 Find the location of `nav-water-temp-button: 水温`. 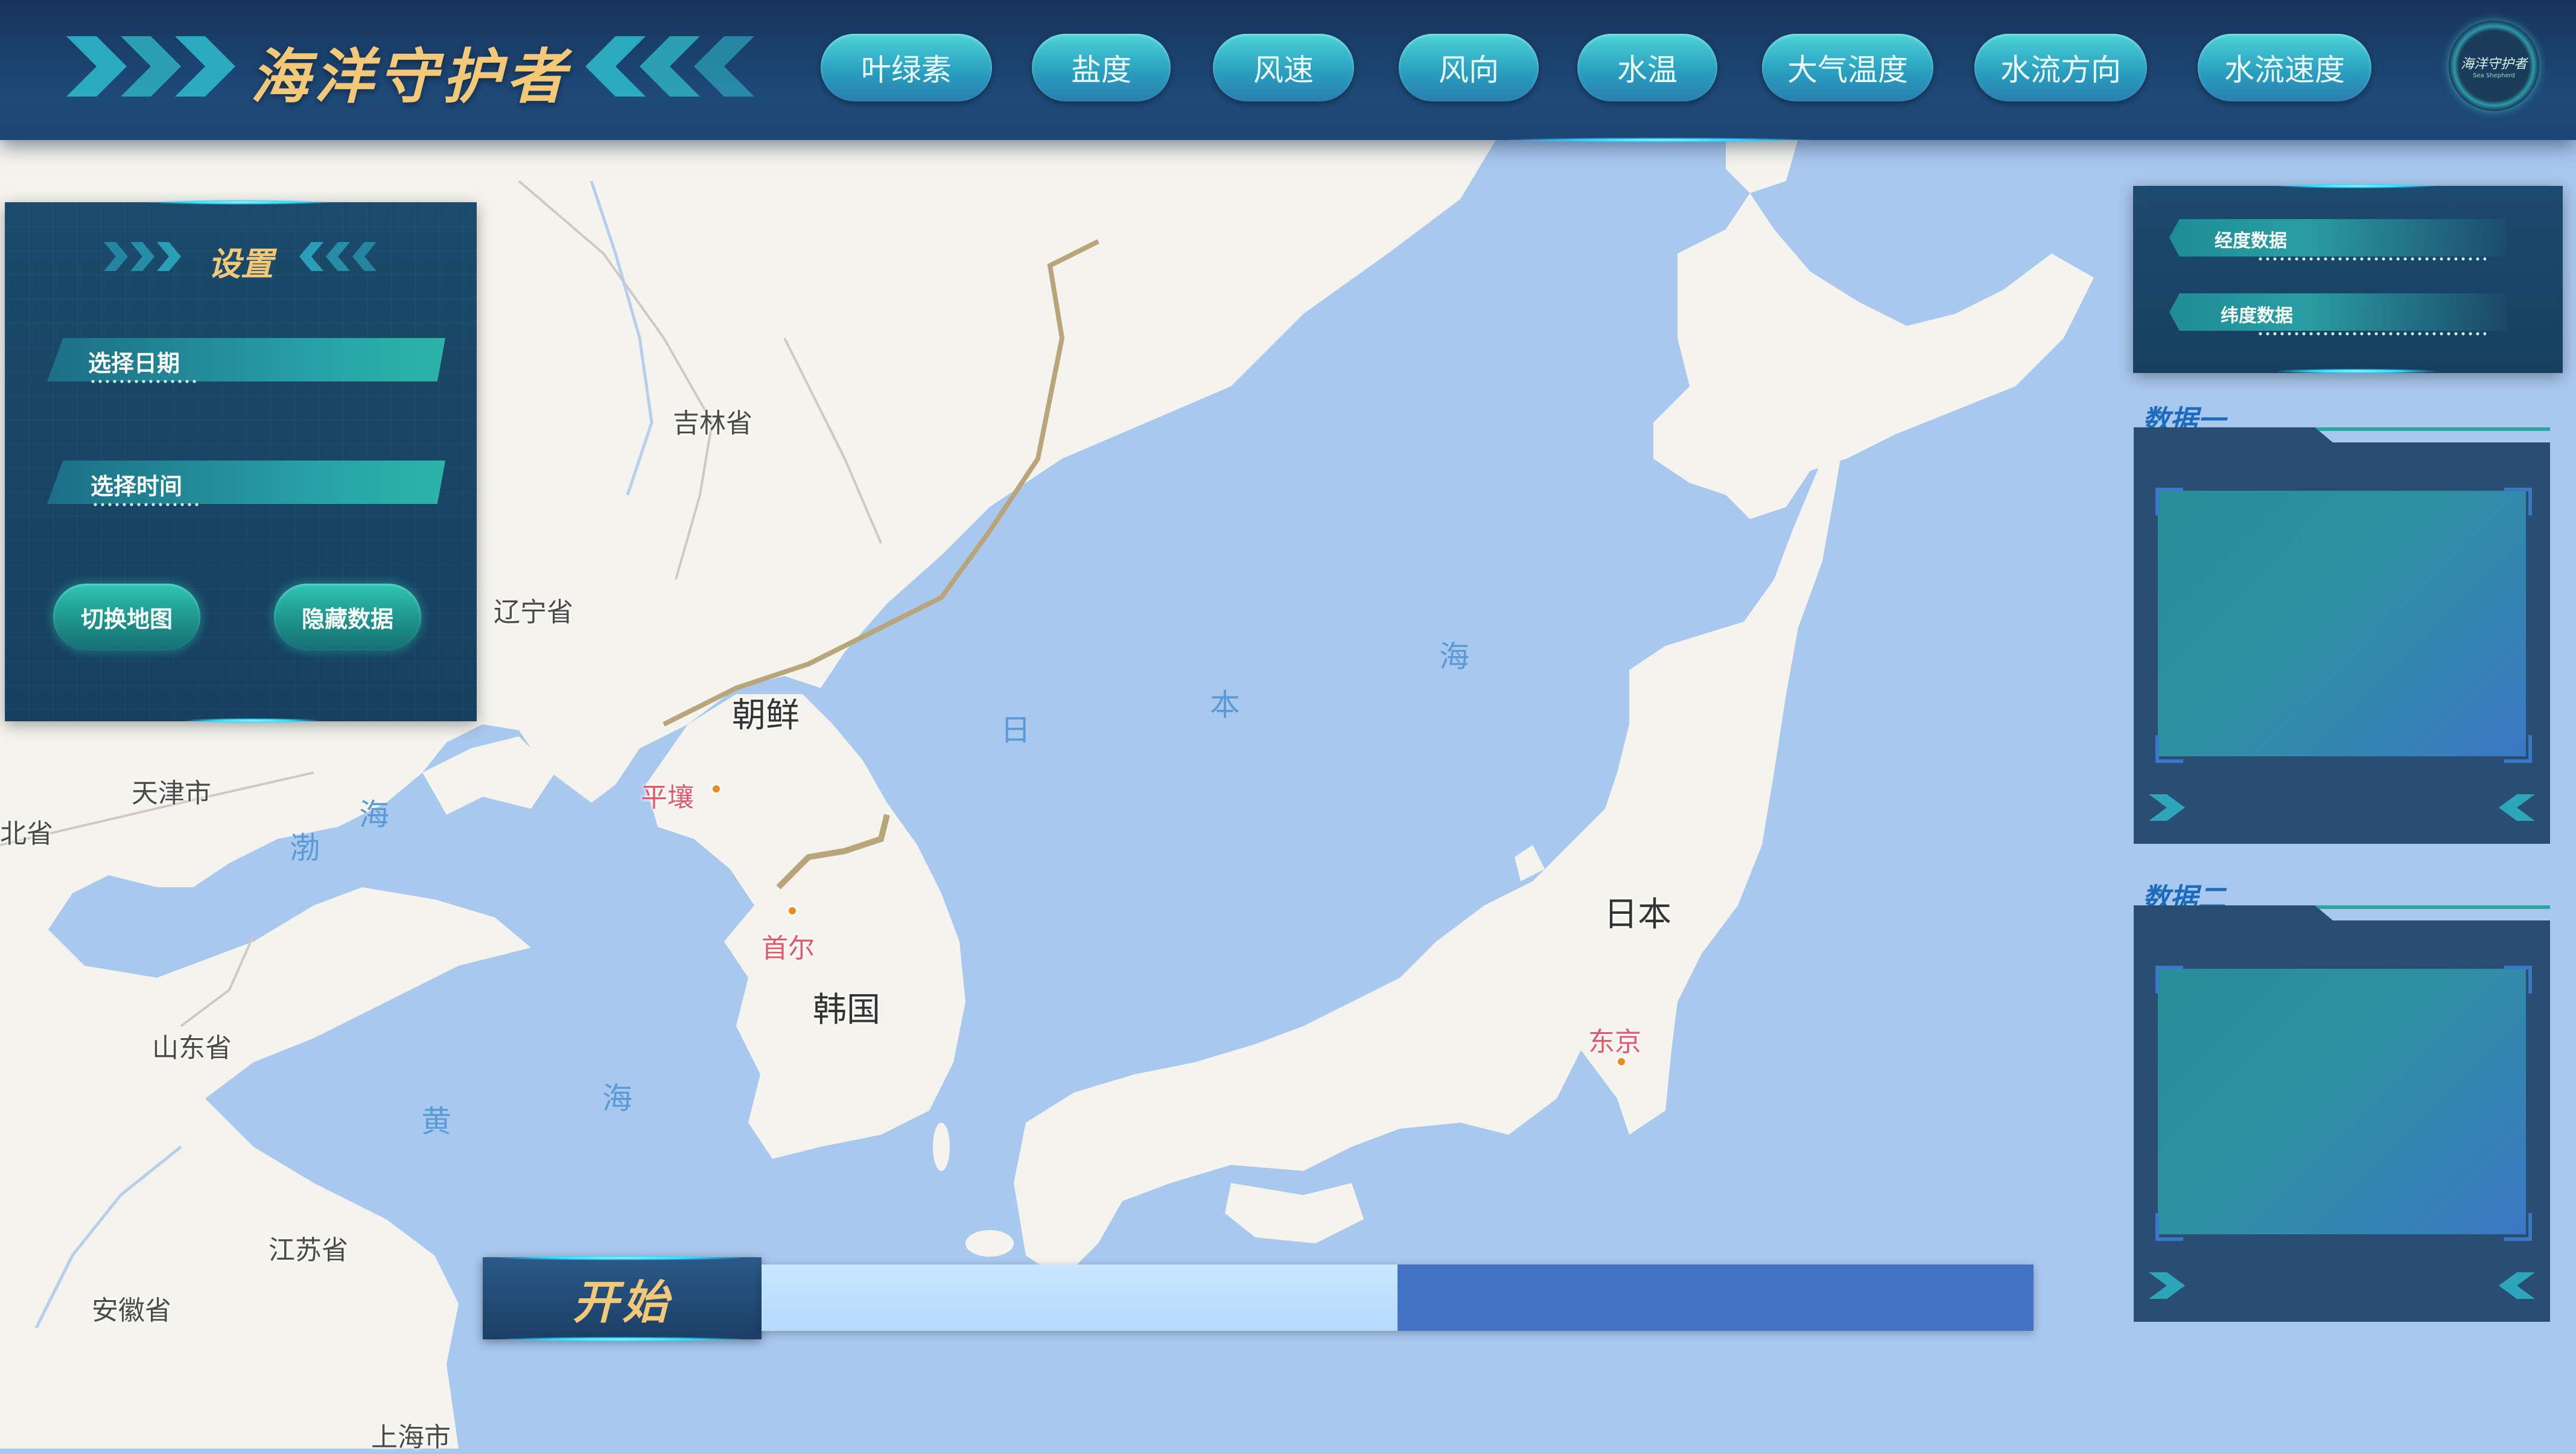

nav-water-temp-button: 水温 is located at coordinates (1647, 67).